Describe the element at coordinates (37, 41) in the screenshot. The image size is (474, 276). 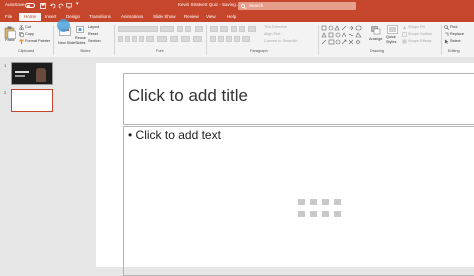
I see `format-painter-button: Format Painter` at that location.